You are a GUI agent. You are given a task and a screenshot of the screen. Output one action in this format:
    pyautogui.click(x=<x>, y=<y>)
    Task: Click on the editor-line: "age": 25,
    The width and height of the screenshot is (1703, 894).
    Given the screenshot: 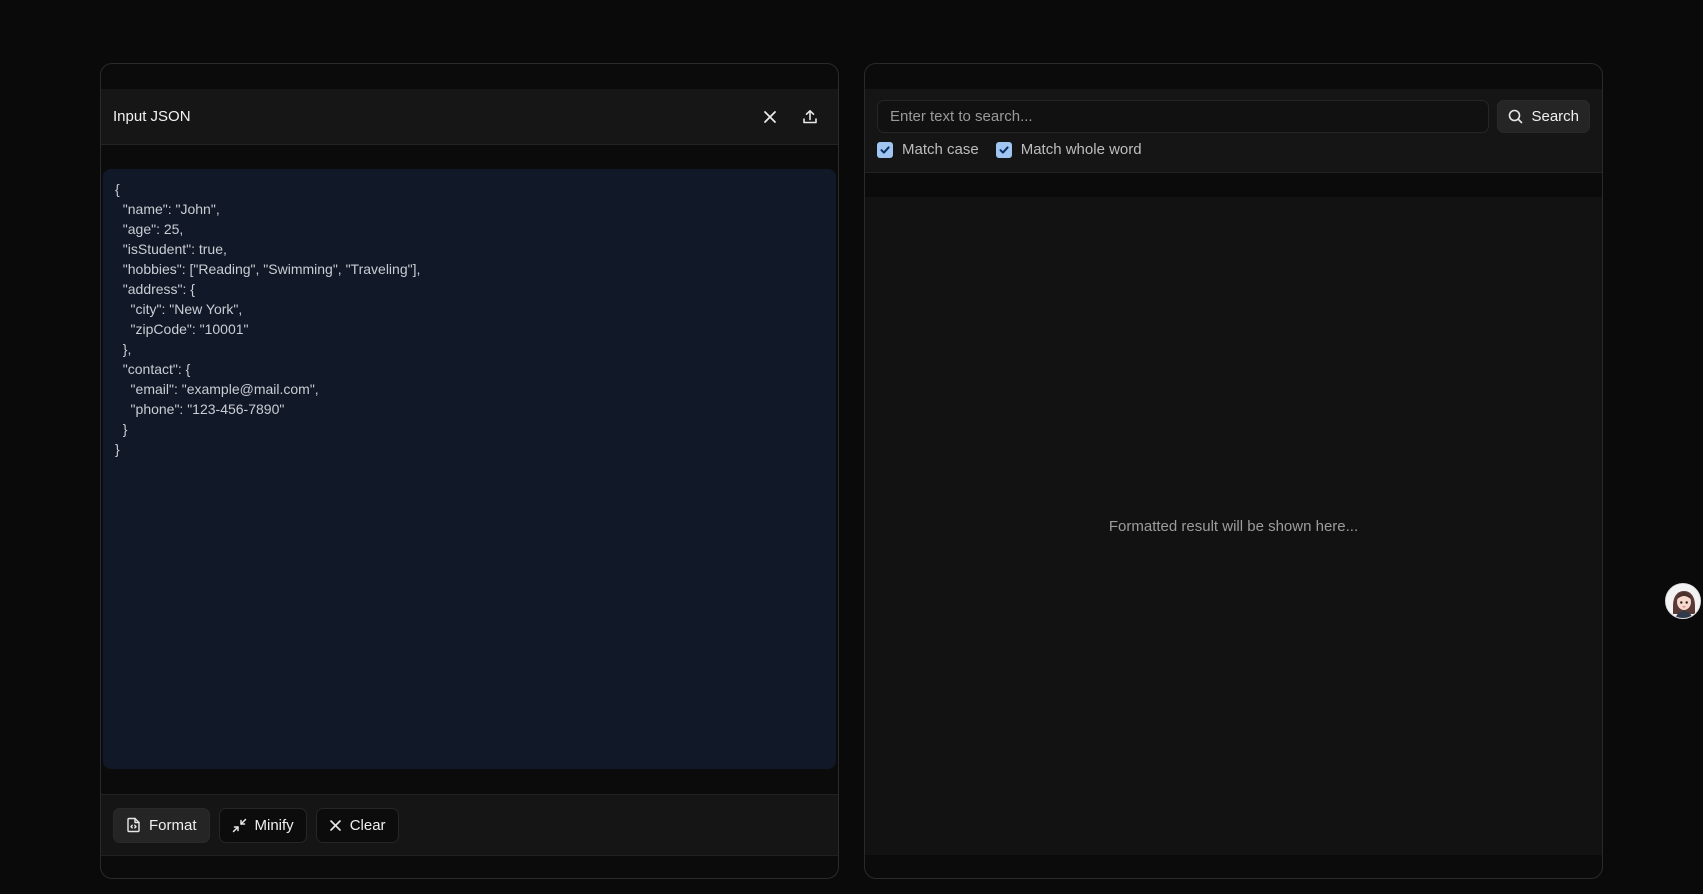 What is the action you would take?
    pyautogui.click(x=149, y=229)
    